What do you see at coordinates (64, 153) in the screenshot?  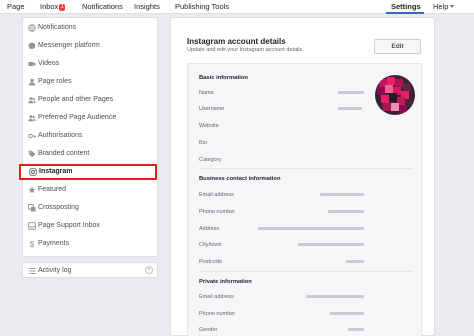 I see `sidebar-item-label: Branded content` at bounding box center [64, 153].